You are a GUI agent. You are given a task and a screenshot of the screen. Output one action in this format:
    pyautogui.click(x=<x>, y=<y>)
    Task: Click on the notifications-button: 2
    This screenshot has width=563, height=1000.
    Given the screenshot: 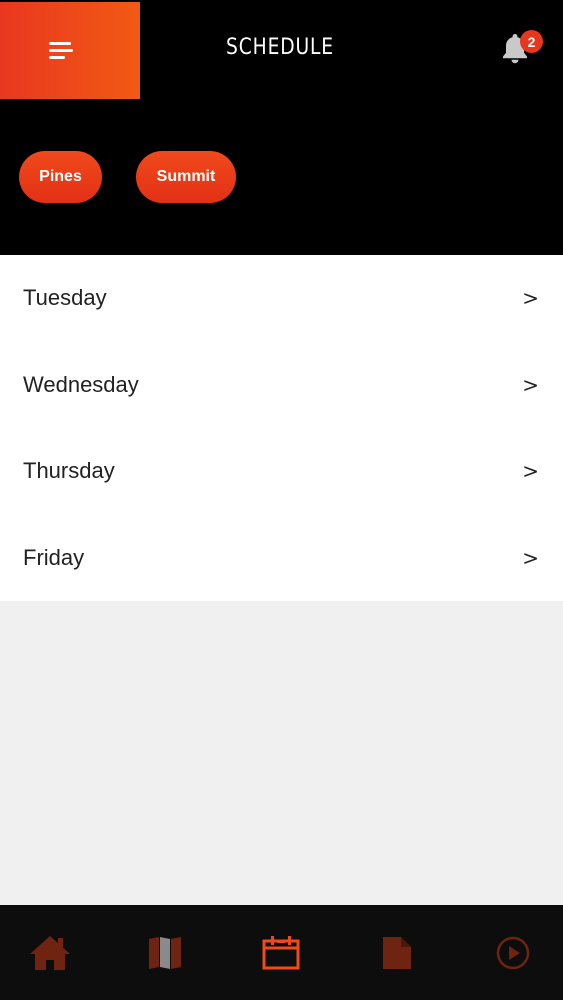 What is the action you would take?
    pyautogui.click(x=522, y=48)
    